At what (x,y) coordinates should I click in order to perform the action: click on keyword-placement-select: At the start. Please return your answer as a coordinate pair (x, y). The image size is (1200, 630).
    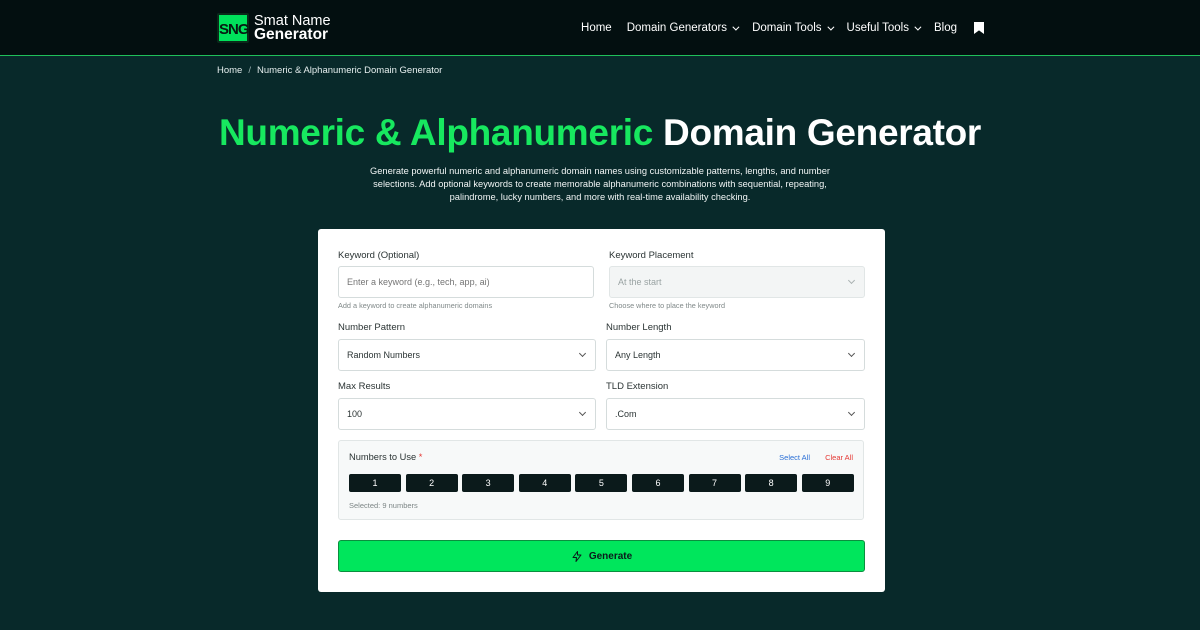
    Looking at the image, I should click on (737, 282).